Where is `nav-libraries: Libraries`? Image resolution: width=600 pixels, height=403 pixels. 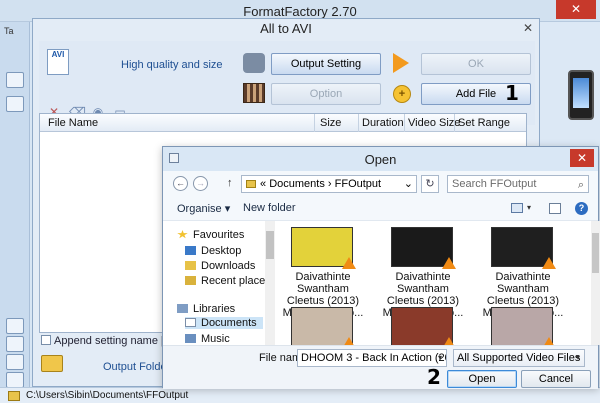
nav-libraries: Libraries is located at coordinates (206, 309).